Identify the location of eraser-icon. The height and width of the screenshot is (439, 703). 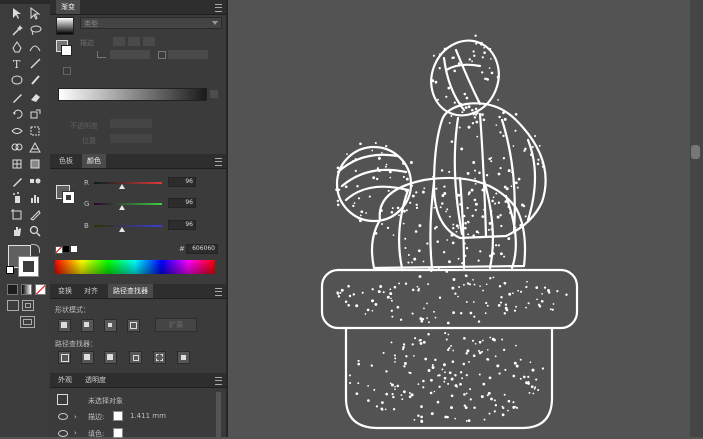
(35, 97).